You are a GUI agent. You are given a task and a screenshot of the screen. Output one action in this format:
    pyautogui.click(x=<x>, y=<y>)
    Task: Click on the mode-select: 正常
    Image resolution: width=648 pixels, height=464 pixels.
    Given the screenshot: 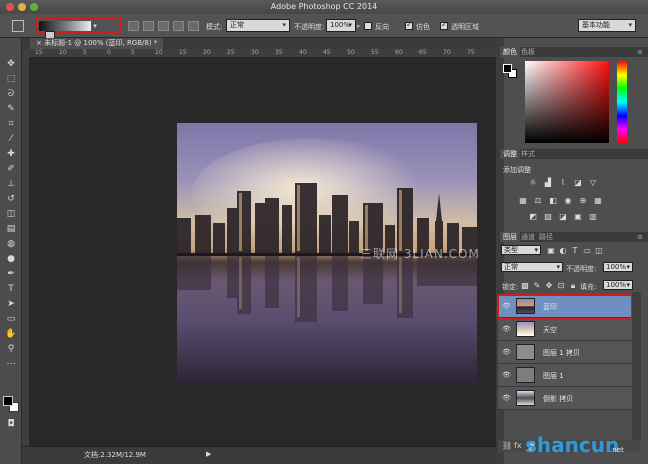 What is the action you would take?
    pyautogui.click(x=258, y=25)
    